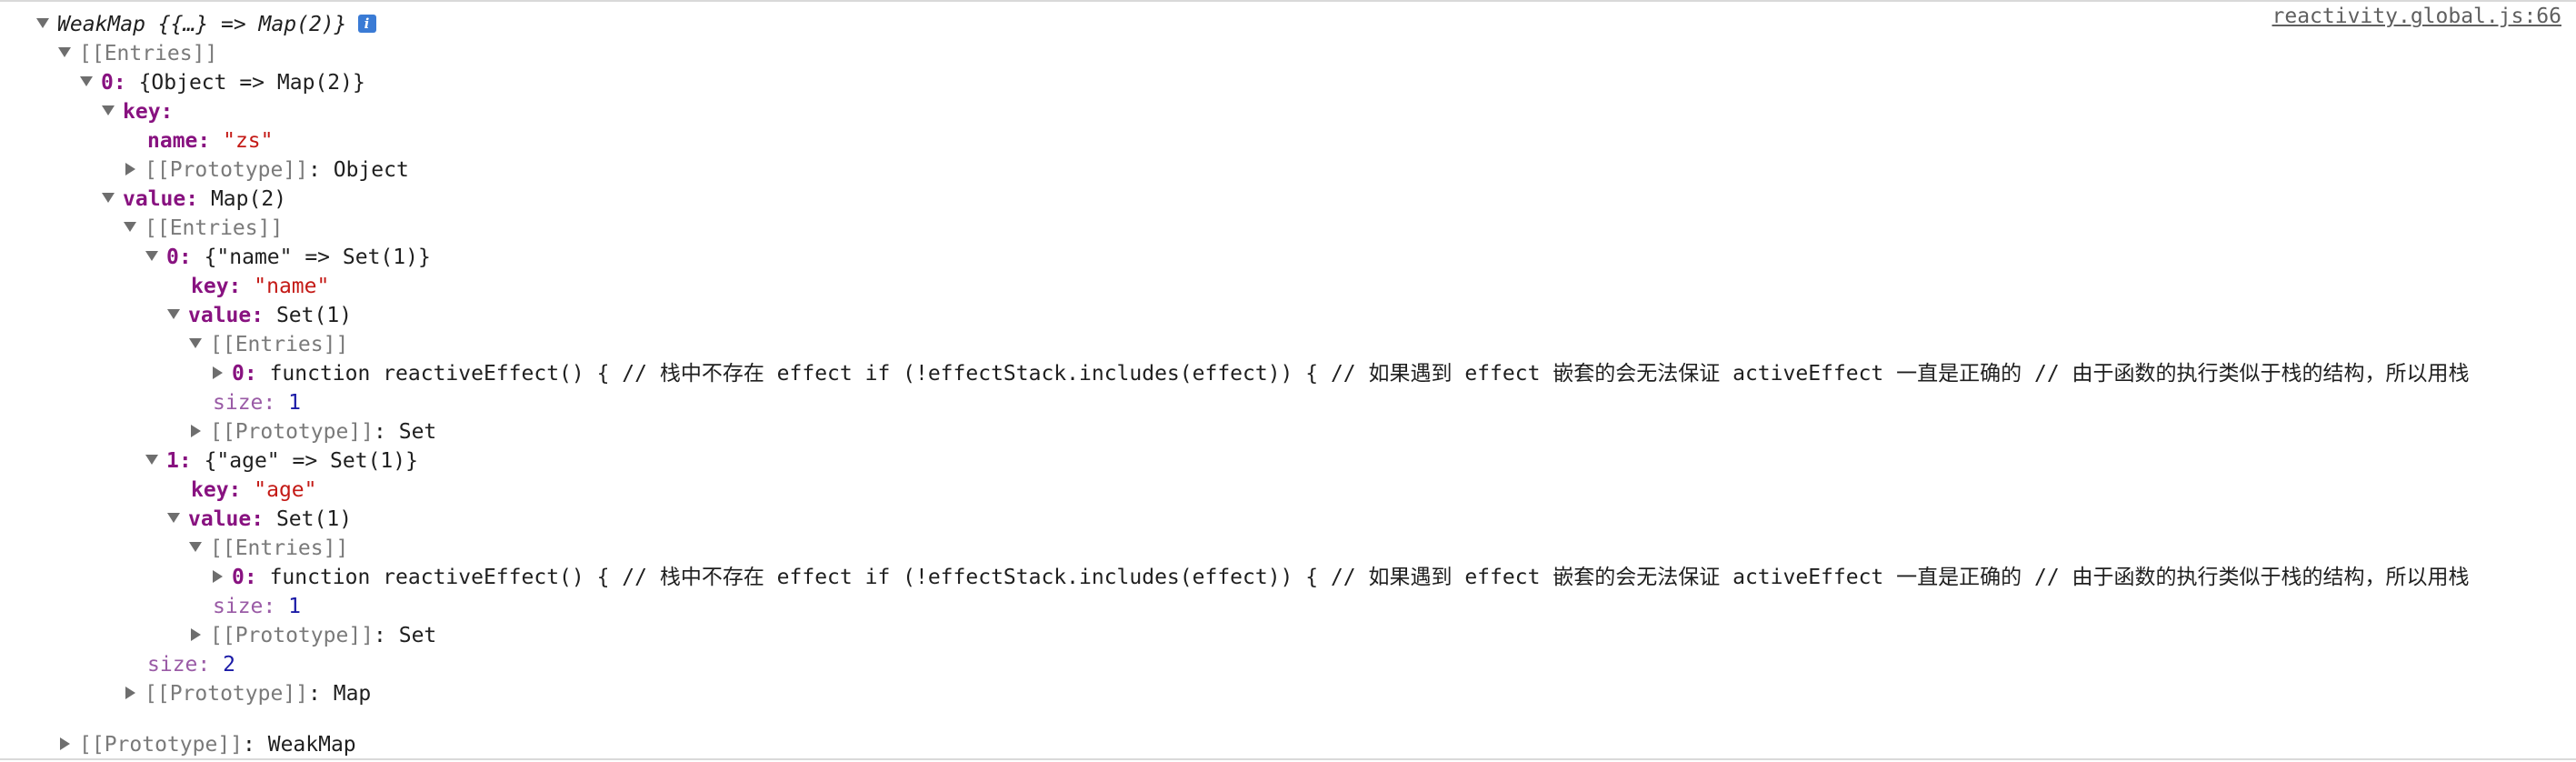 The width and height of the screenshot is (2576, 762). What do you see at coordinates (1288, 693) in the screenshot?
I see `tree-row-prototype: [[Prototype]]: Map` at bounding box center [1288, 693].